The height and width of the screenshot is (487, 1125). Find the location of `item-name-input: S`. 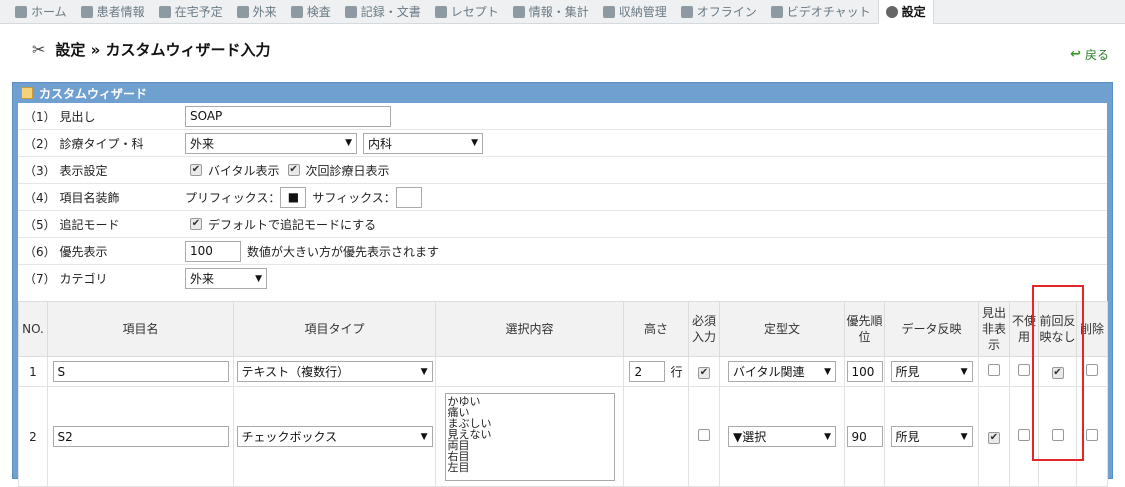

item-name-input: S is located at coordinates (140, 371).